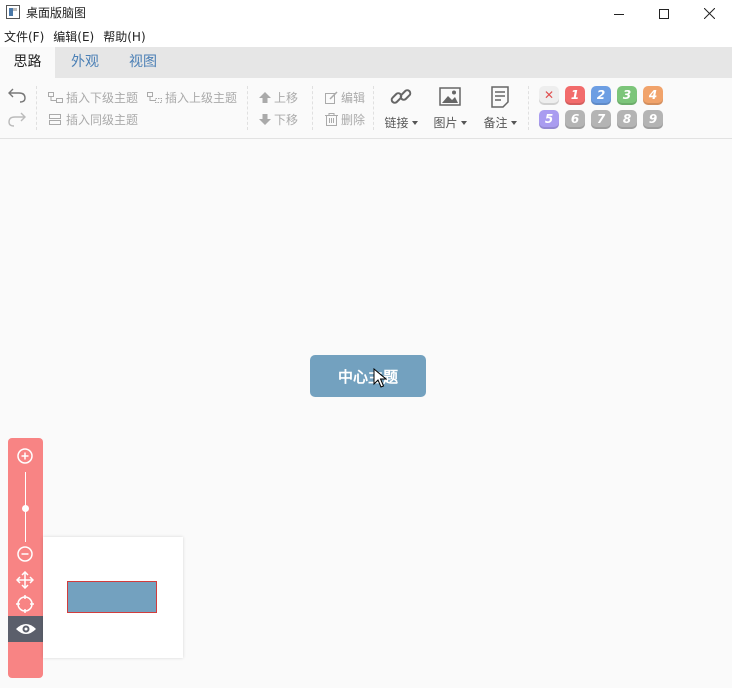  I want to click on edit-label: 编辑, so click(353, 98).